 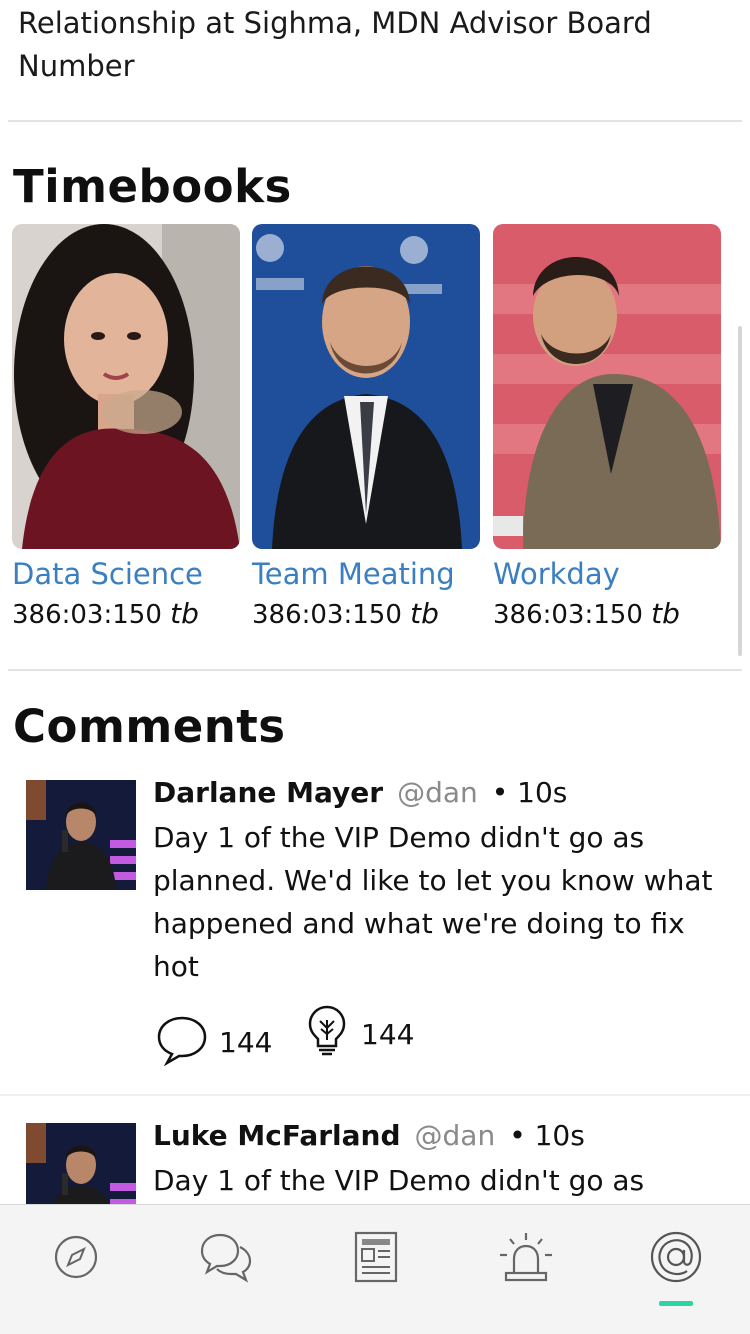 I want to click on idea-count: 144, so click(x=388, y=1034).